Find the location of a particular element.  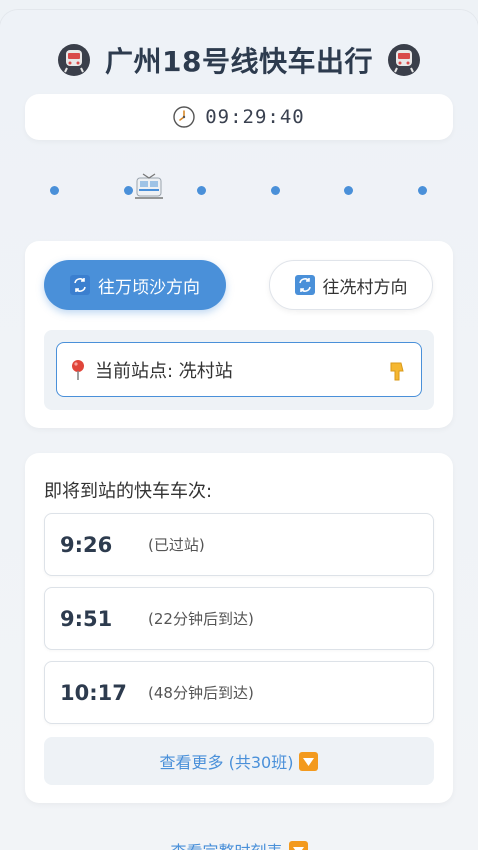

train-time-row: 9:51 (22分钟后到达) is located at coordinates (239, 618).